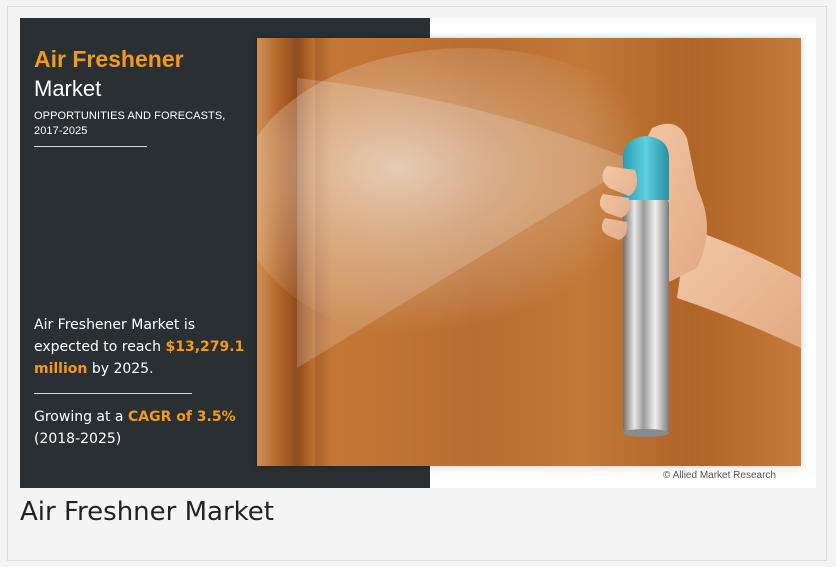  Describe the element at coordinates (81, 417) in the screenshot. I see `cagr-prefix: Growing at a` at that location.